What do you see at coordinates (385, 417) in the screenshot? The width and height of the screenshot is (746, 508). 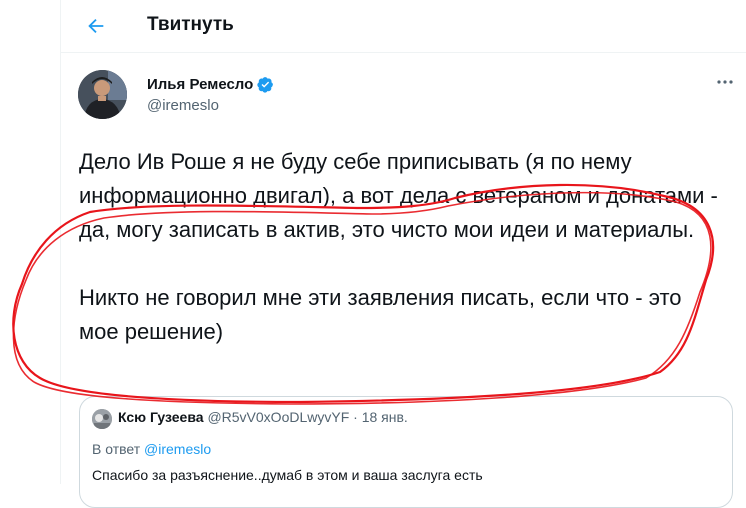 I see `quoted-date: 18 янв.` at bounding box center [385, 417].